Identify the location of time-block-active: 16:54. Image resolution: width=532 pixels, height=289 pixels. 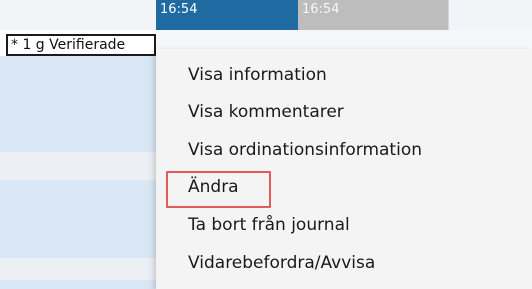
(227, 15).